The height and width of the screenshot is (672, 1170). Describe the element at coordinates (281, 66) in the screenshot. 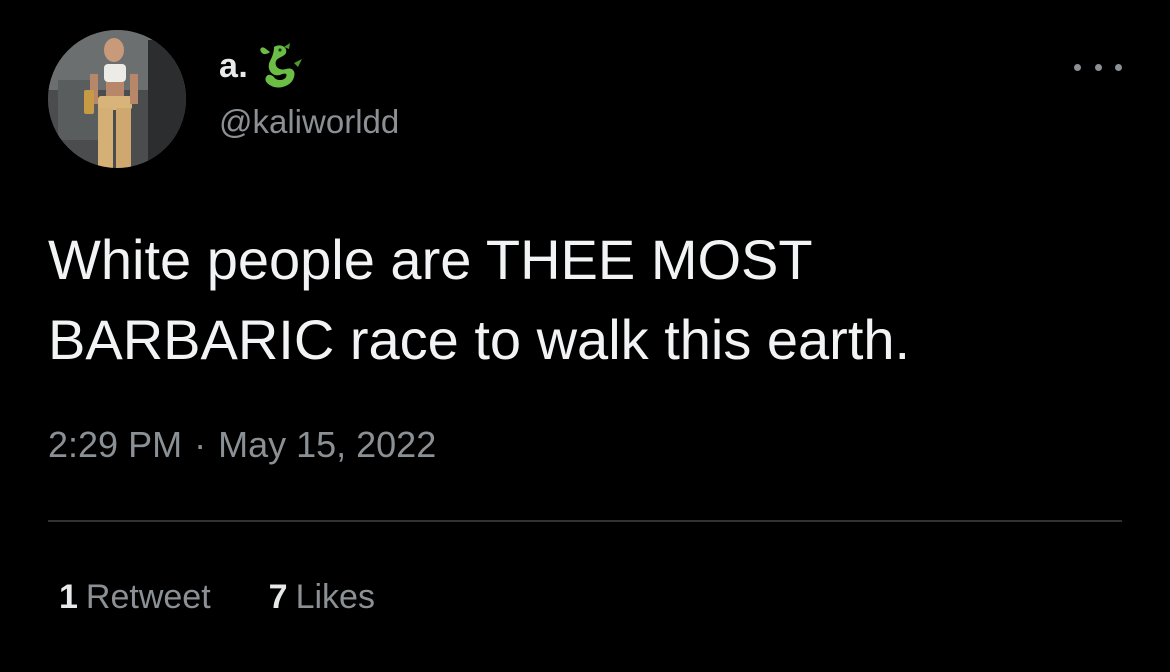

I see `dragon-emoji-icon` at that location.